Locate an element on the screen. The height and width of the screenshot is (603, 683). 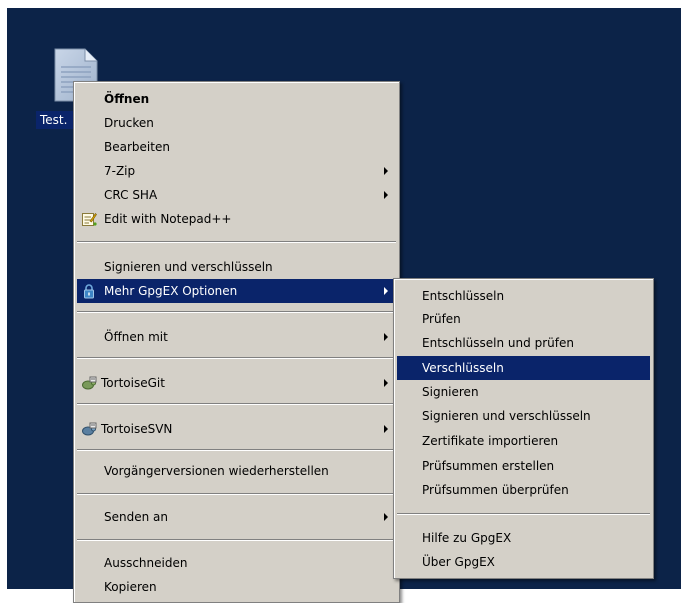
tortoisegit-icon is located at coordinates (89, 383).